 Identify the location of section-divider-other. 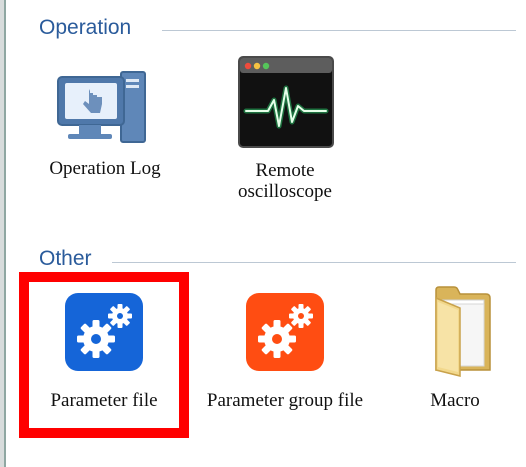
(314, 262).